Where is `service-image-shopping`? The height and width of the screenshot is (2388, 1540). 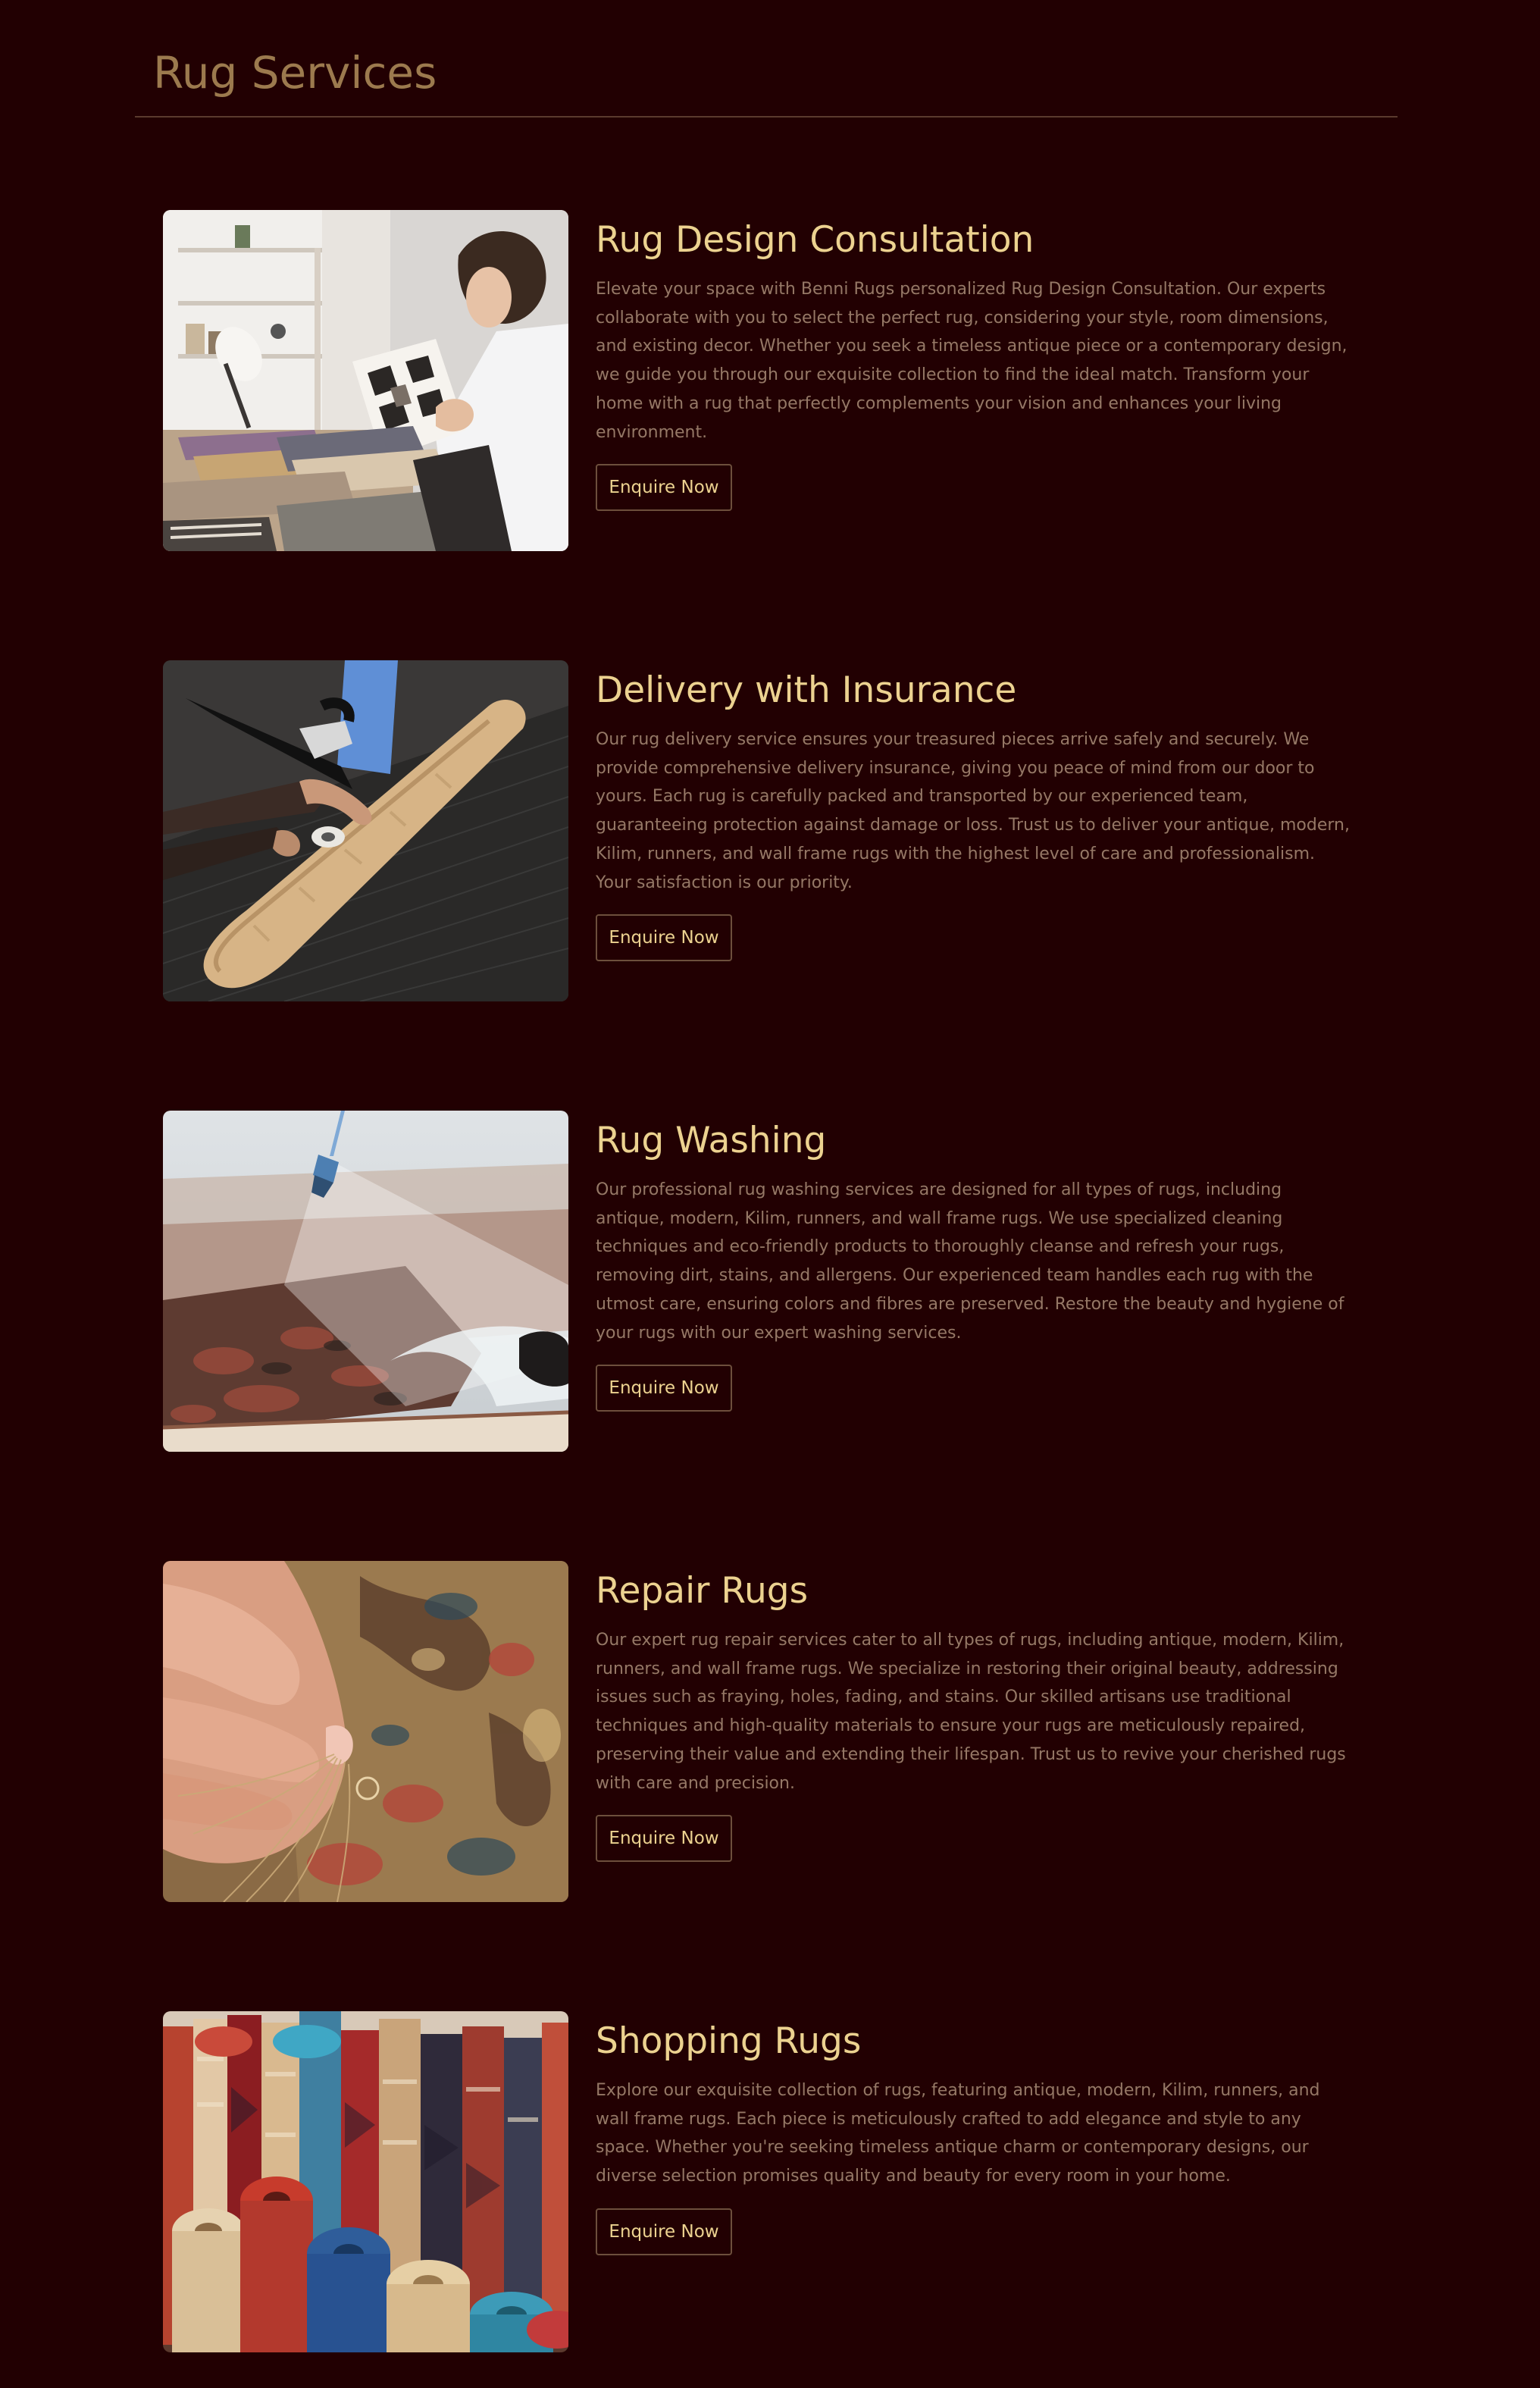 service-image-shopping is located at coordinates (365, 2181).